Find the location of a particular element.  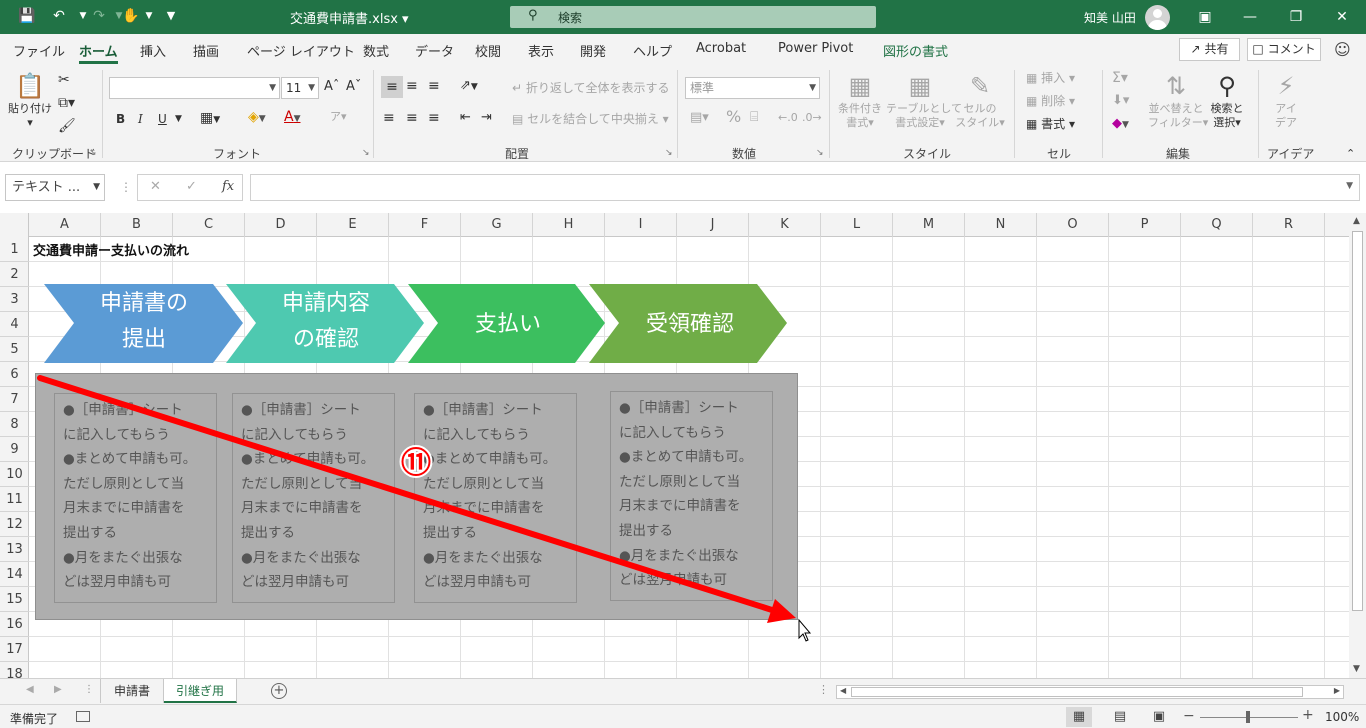

user-avatar-icon is located at coordinates (1157, 17).